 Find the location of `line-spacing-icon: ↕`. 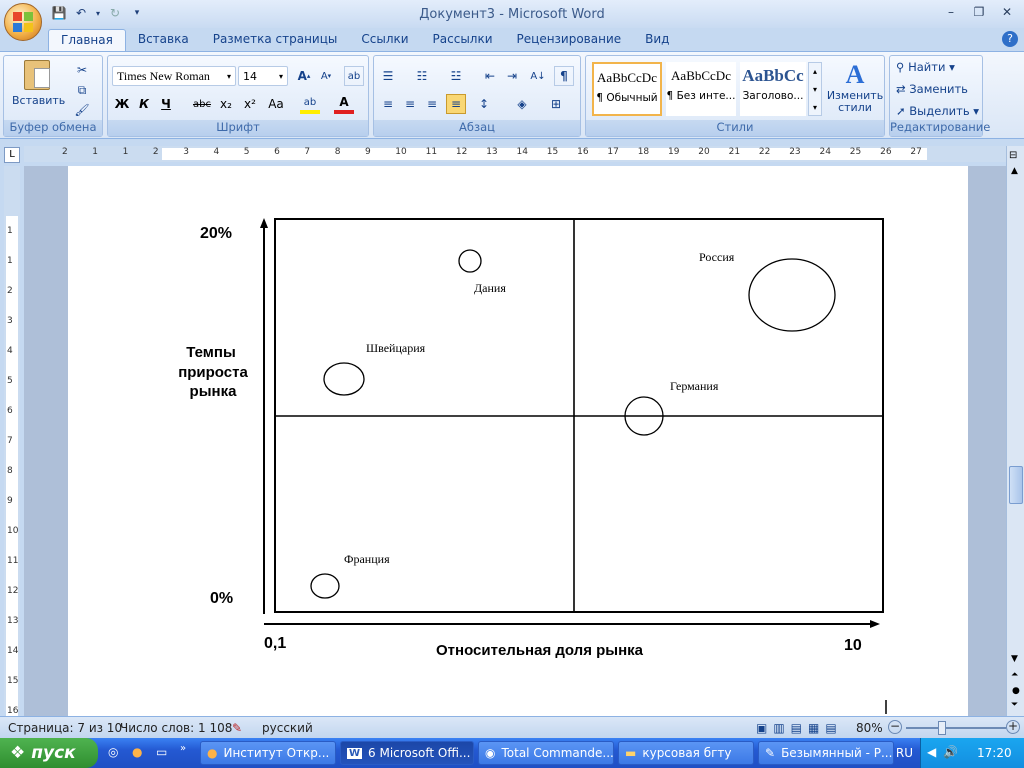

line-spacing-icon: ↕ is located at coordinates (484, 104).